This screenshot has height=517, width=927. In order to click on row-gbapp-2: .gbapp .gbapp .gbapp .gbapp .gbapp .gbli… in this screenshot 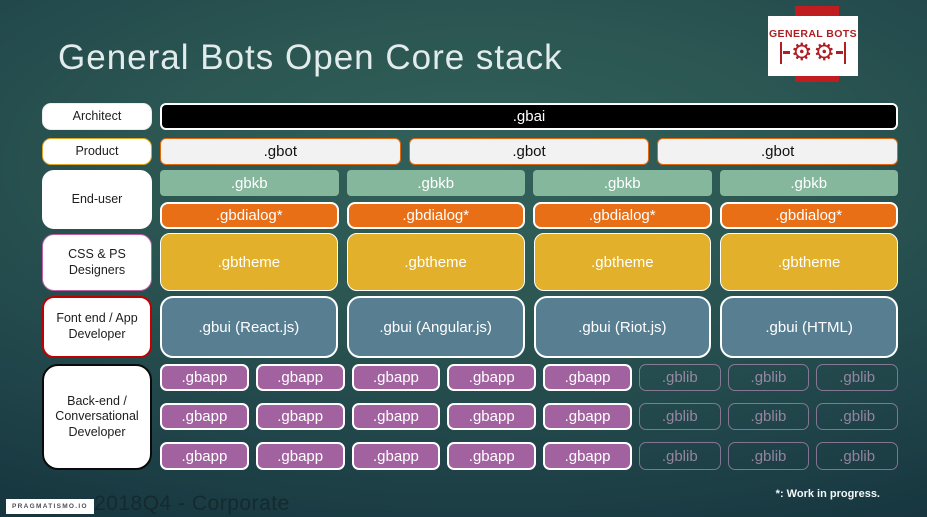, I will do `click(529, 416)`.